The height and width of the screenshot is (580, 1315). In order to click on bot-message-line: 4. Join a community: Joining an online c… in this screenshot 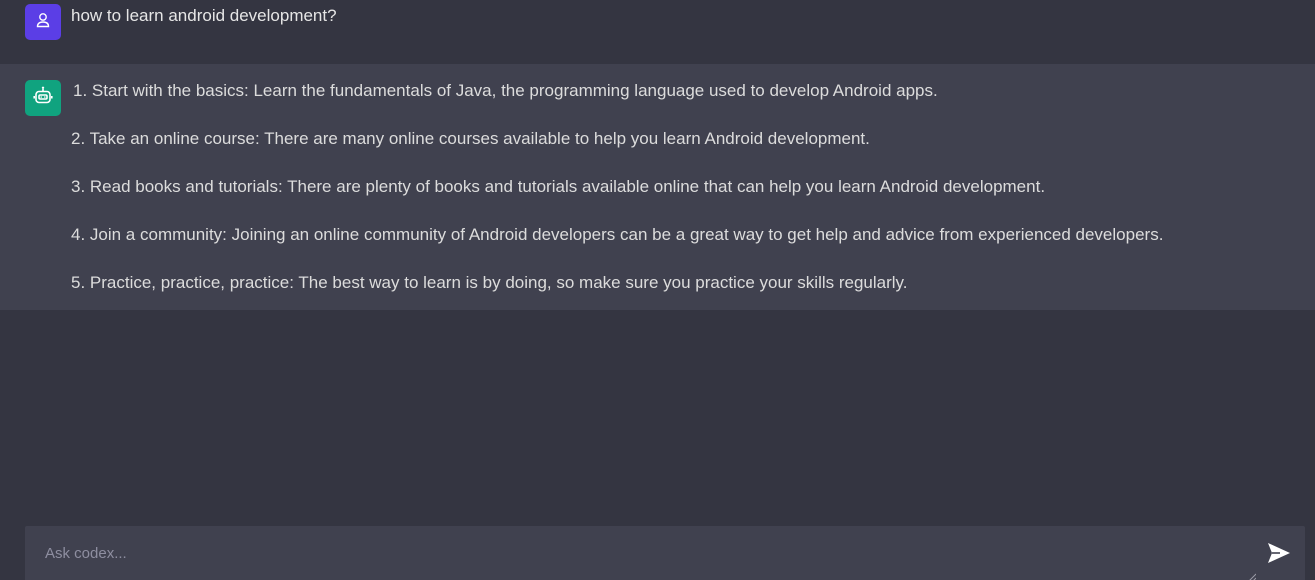, I will do `click(617, 234)`.